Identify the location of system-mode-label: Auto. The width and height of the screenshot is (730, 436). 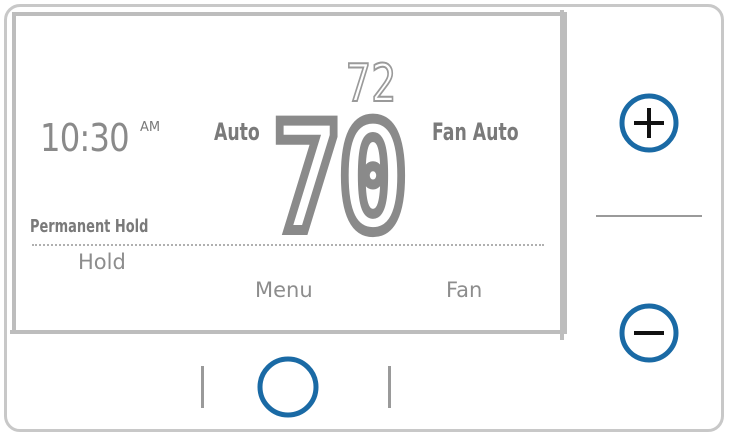
(237, 132).